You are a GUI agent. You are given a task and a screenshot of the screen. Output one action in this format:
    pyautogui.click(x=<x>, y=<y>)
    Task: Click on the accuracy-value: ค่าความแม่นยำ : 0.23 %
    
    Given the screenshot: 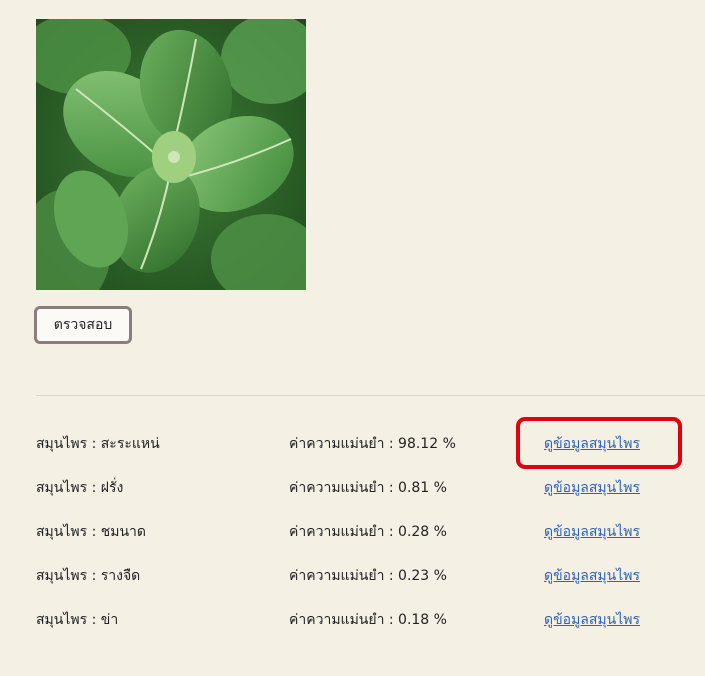 What is the action you would take?
    pyautogui.click(x=368, y=576)
    